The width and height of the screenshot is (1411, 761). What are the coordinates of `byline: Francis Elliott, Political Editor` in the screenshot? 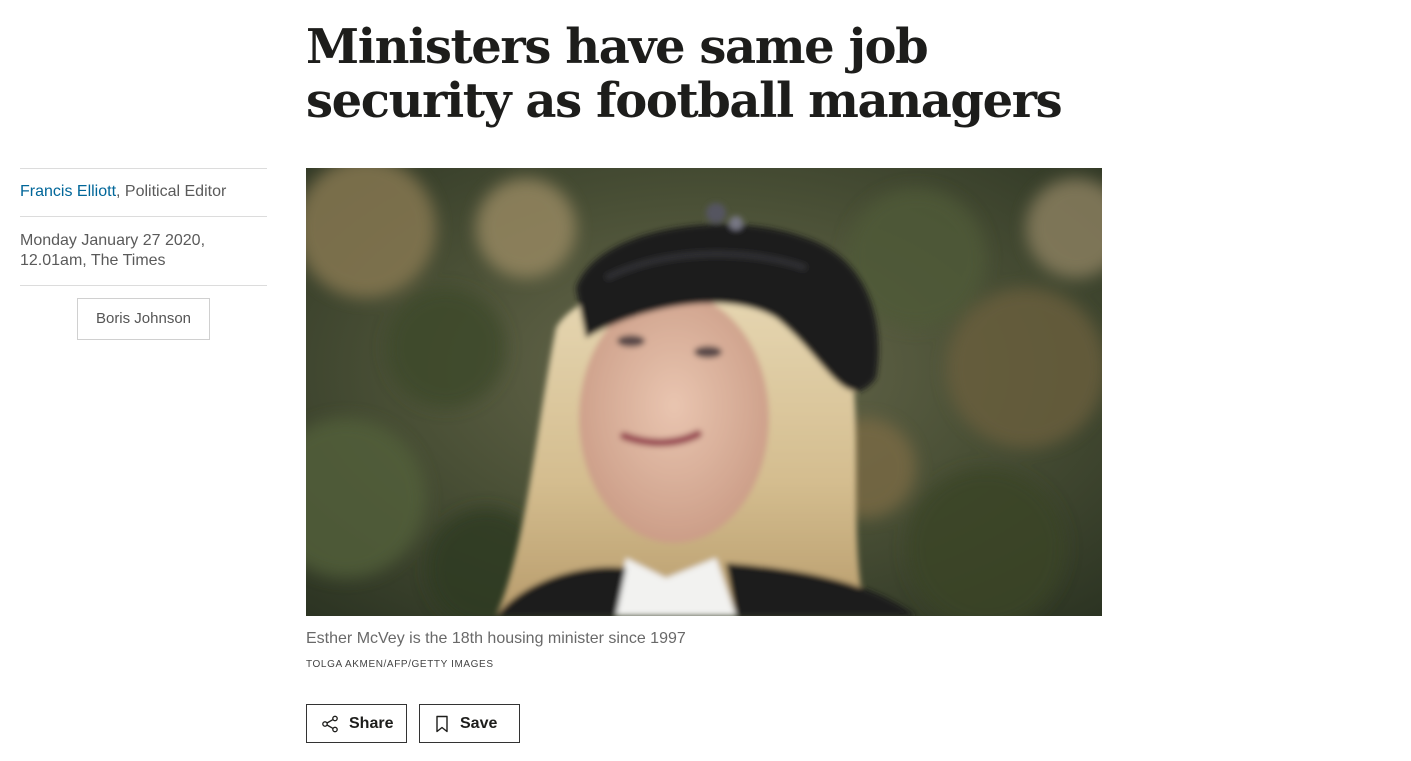 It's located at (143, 192).